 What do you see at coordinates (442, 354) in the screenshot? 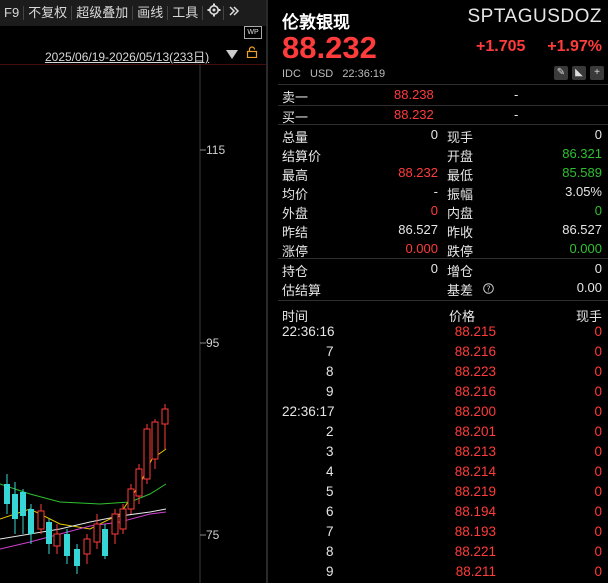
I see `trade-row: 7 88.216 0` at bounding box center [442, 354].